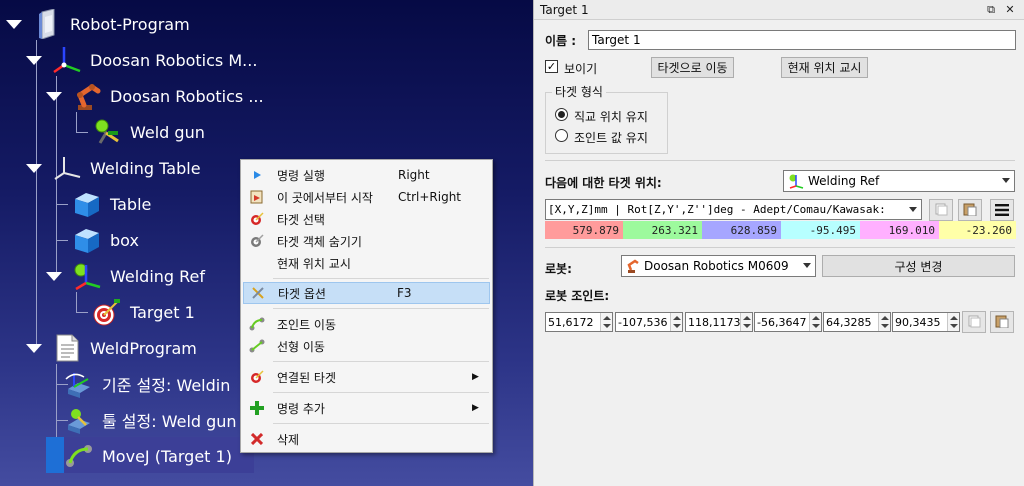 This screenshot has height=486, width=1024. I want to click on menu-item-label: 타겟 객체 숨기기, so click(319, 241).